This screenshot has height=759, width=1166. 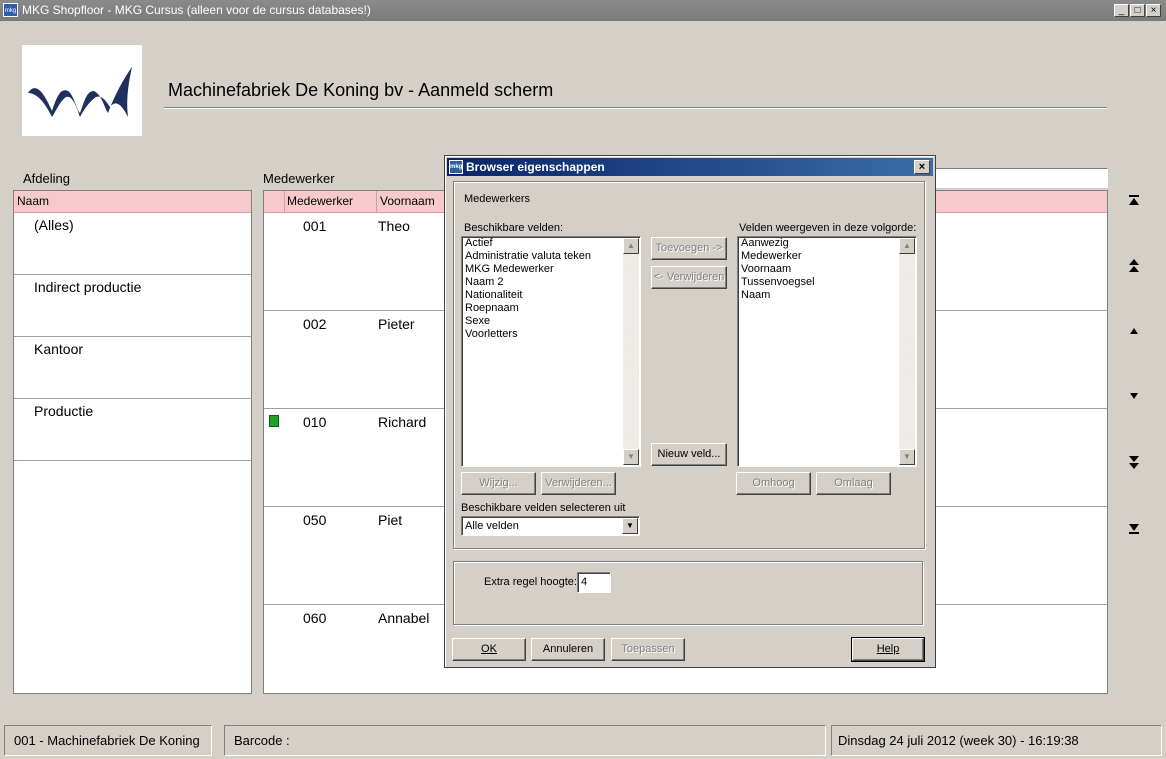 I want to click on afdeling-row: Kantoor, so click(x=132, y=368).